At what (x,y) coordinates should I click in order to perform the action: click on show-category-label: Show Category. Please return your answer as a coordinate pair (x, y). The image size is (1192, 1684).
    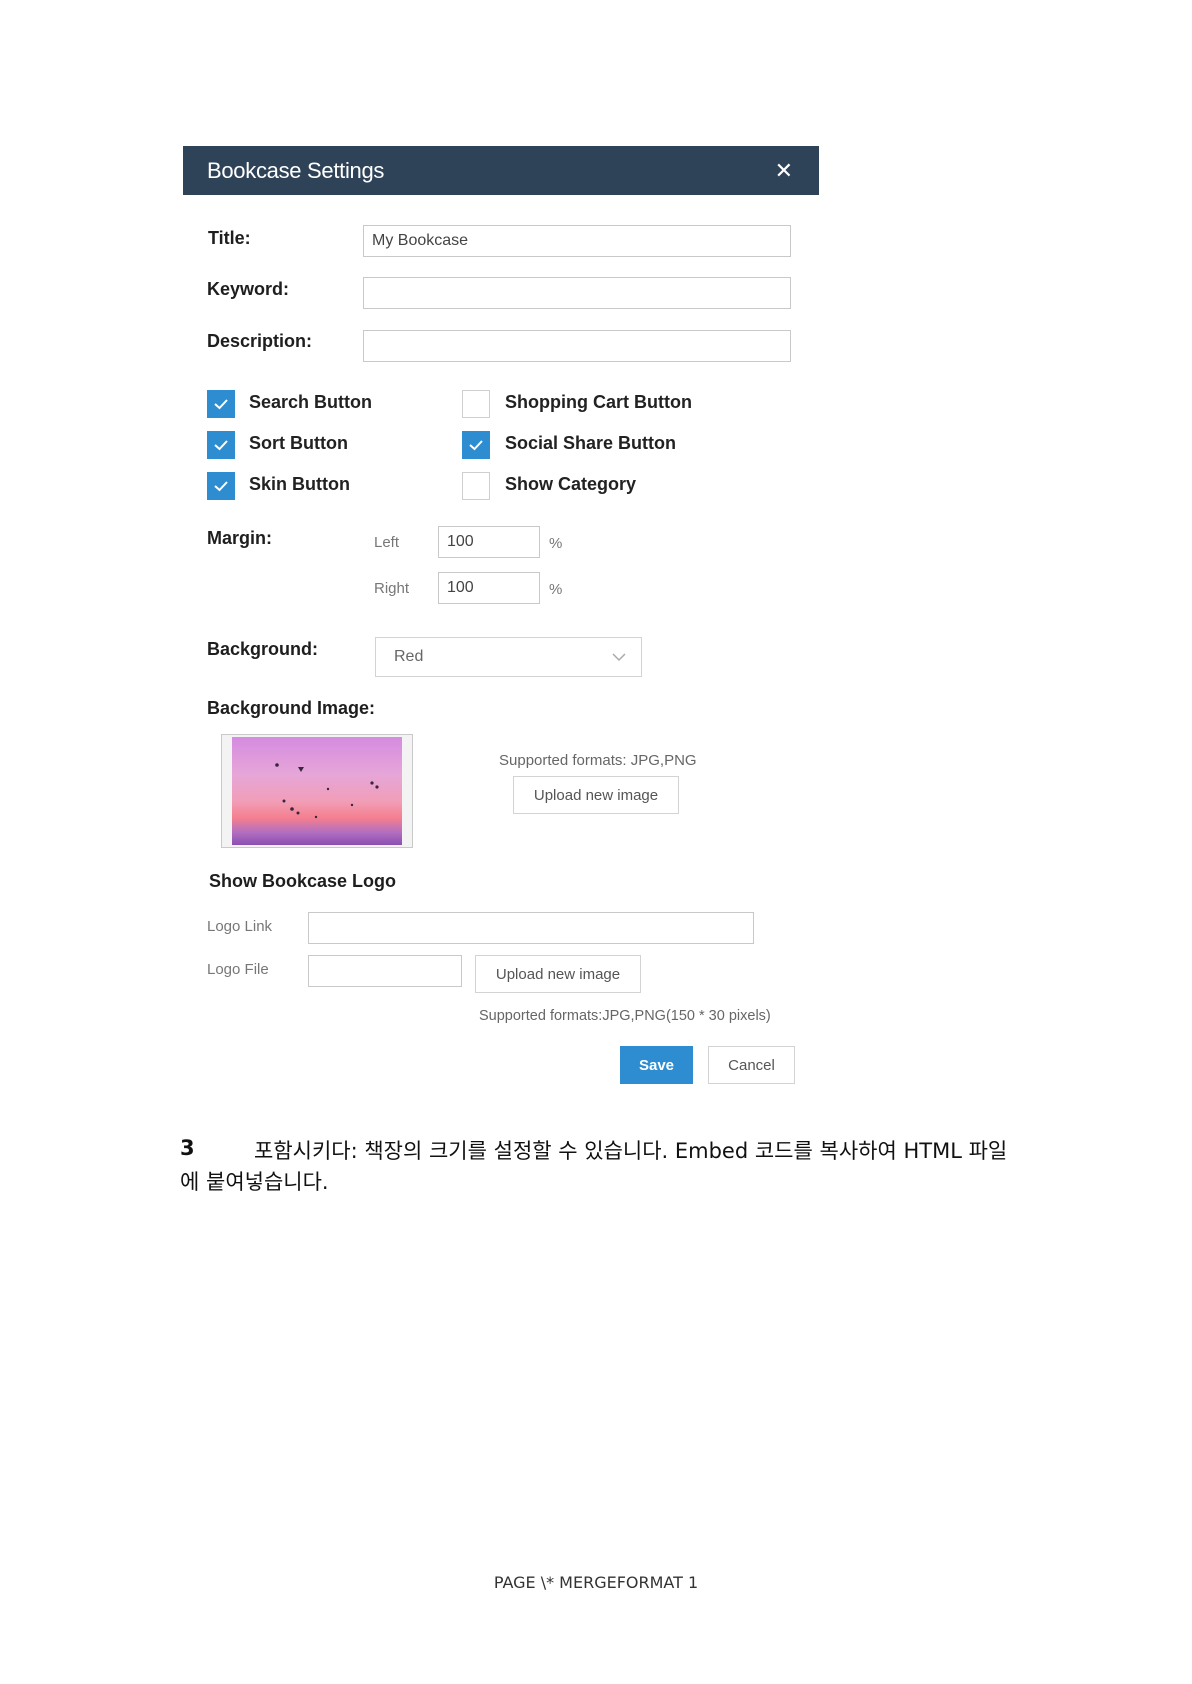
    Looking at the image, I should click on (571, 484).